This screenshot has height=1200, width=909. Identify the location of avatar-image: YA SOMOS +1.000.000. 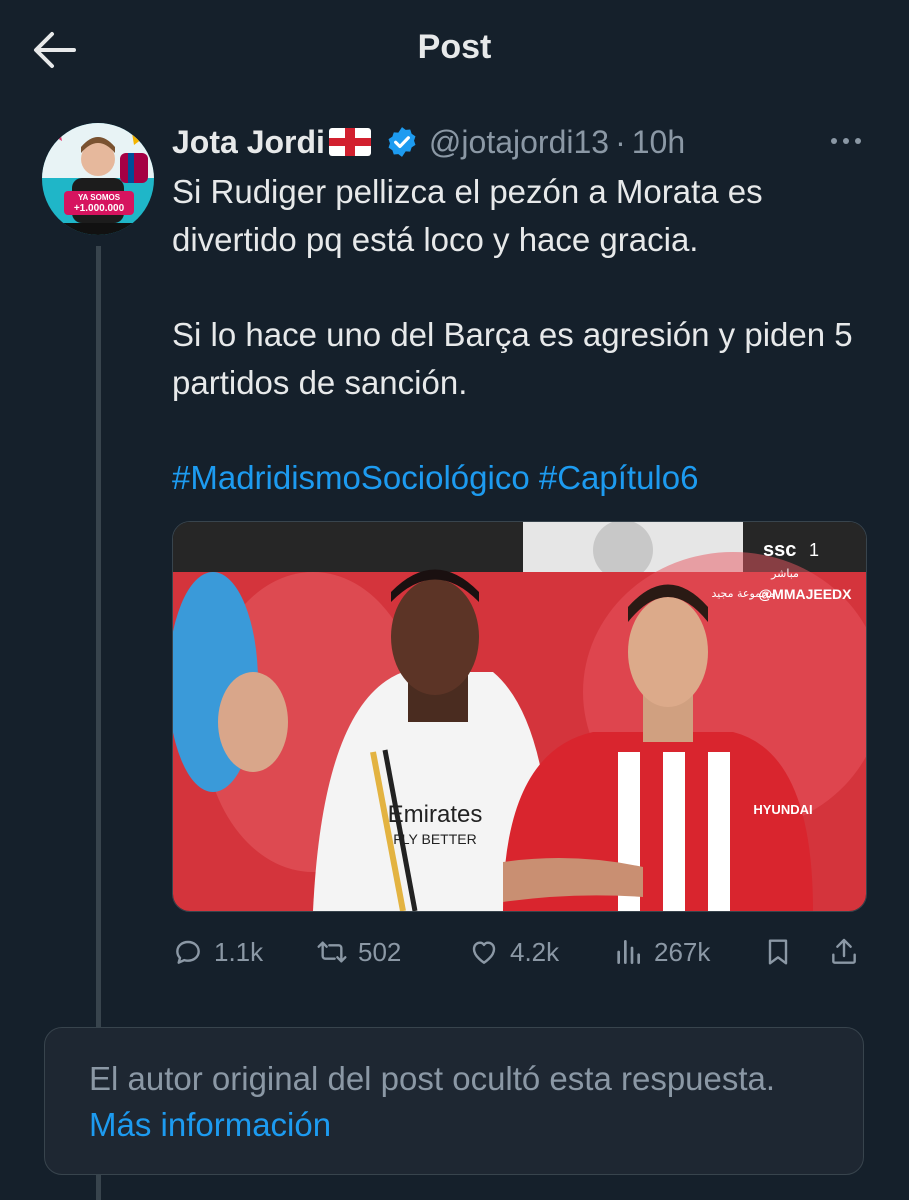
(98, 179).